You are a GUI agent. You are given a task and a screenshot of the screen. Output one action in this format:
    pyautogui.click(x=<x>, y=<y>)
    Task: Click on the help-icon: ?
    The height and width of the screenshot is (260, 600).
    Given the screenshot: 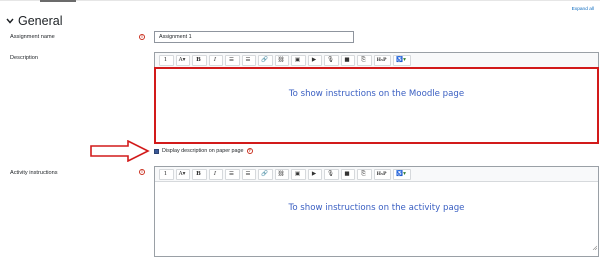 What is the action you would take?
    pyautogui.click(x=249, y=151)
    